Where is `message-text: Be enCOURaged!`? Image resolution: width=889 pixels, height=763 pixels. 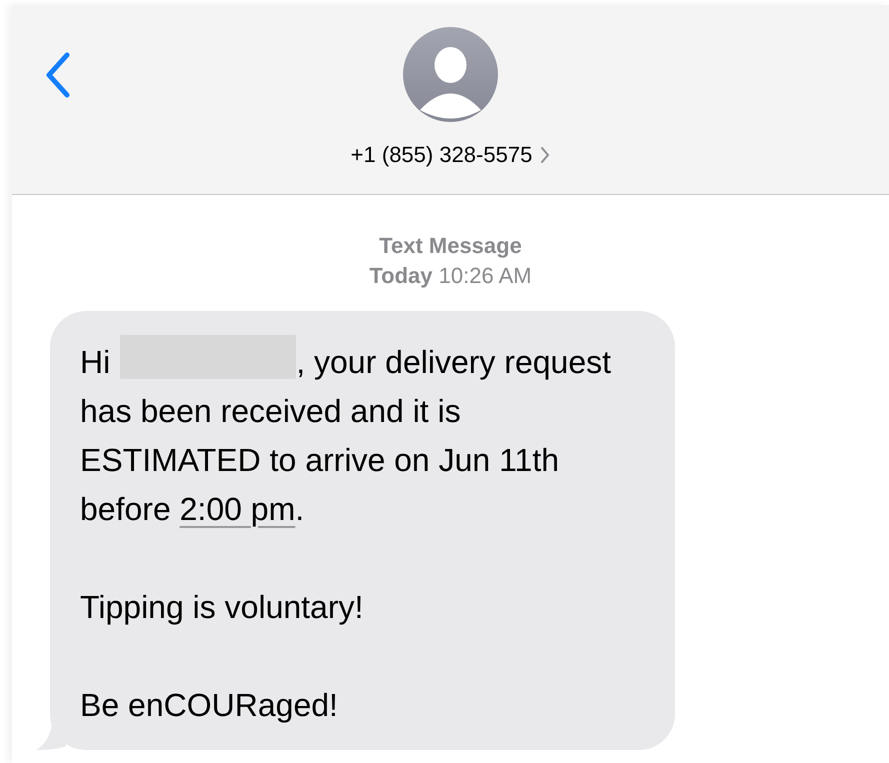
message-text: Be enCOURaged! is located at coordinates (209, 705).